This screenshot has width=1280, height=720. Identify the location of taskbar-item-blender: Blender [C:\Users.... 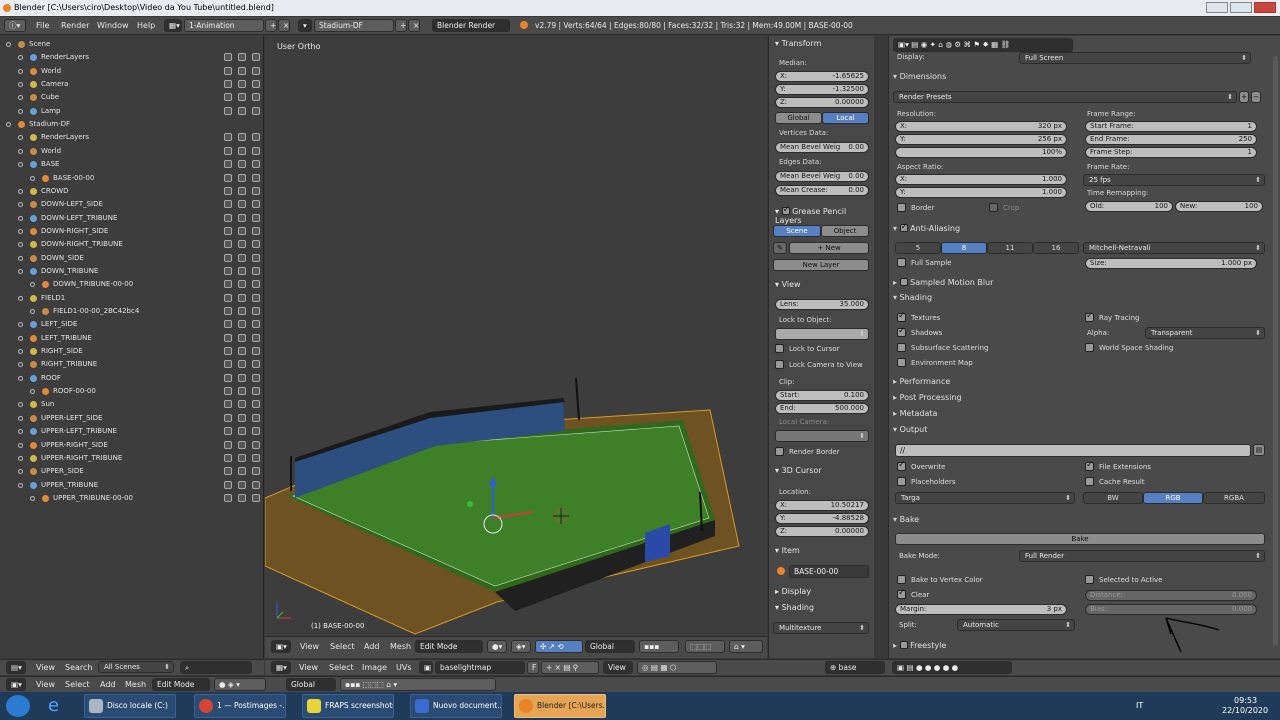
(560, 706).